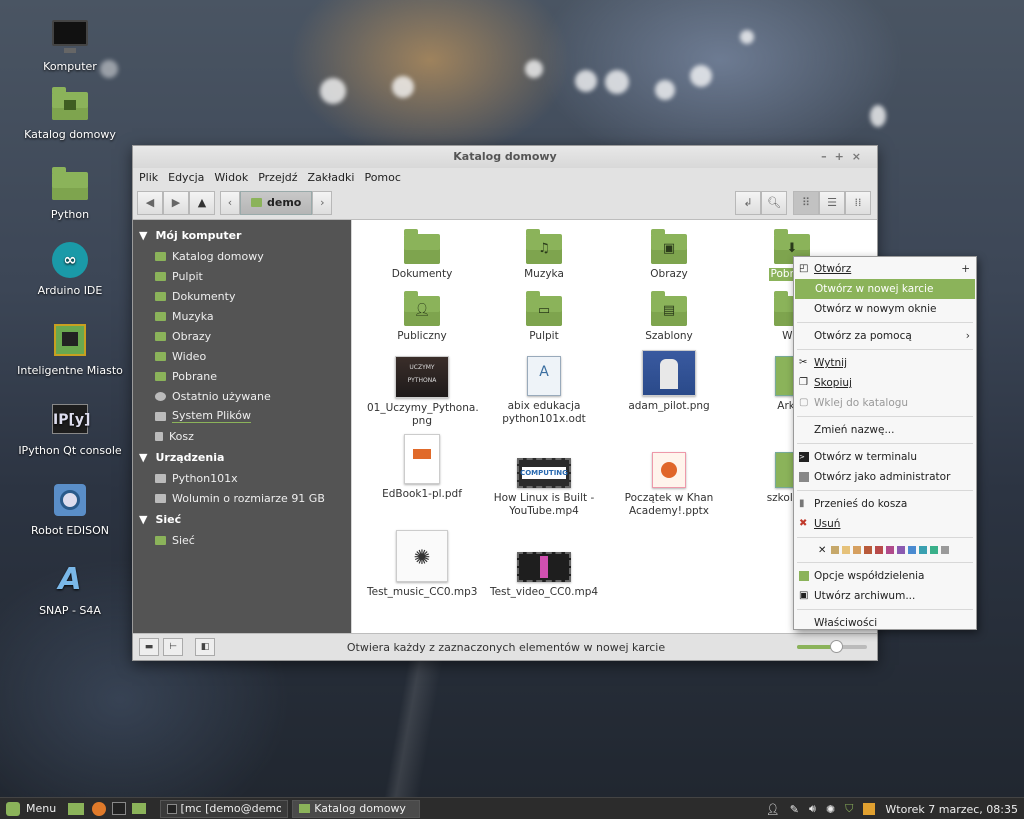 This screenshot has height=819, width=1024. I want to click on desktop-icon-katalog-domowy: Katalog domowy, so click(70, 113).